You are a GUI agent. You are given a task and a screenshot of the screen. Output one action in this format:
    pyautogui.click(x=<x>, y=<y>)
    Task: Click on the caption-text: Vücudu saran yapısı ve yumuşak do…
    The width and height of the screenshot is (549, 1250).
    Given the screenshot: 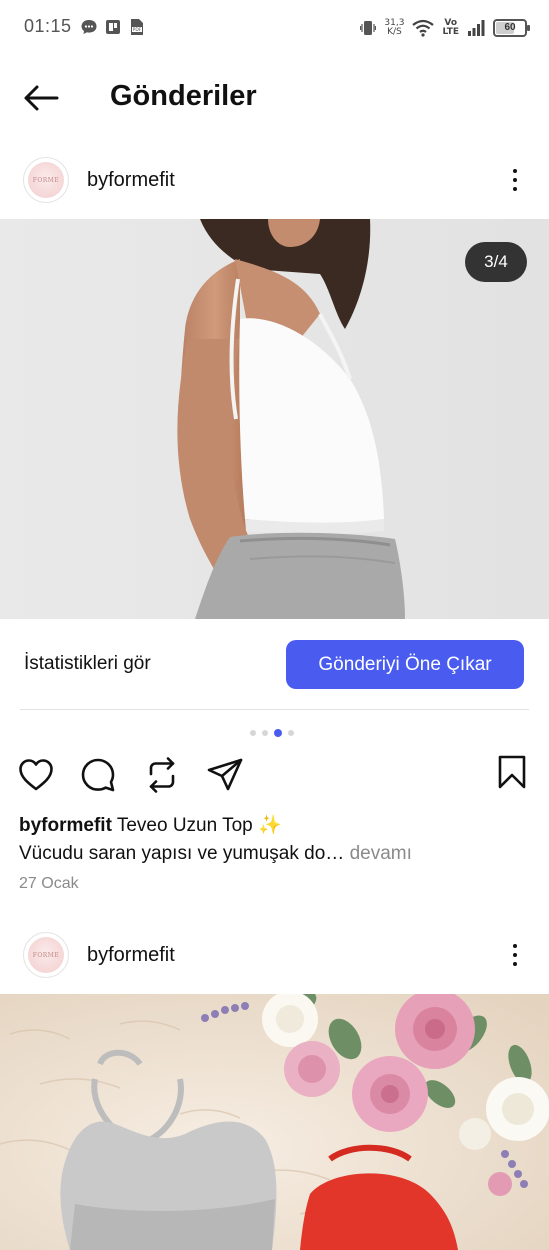 What is the action you would take?
    pyautogui.click(x=182, y=853)
    